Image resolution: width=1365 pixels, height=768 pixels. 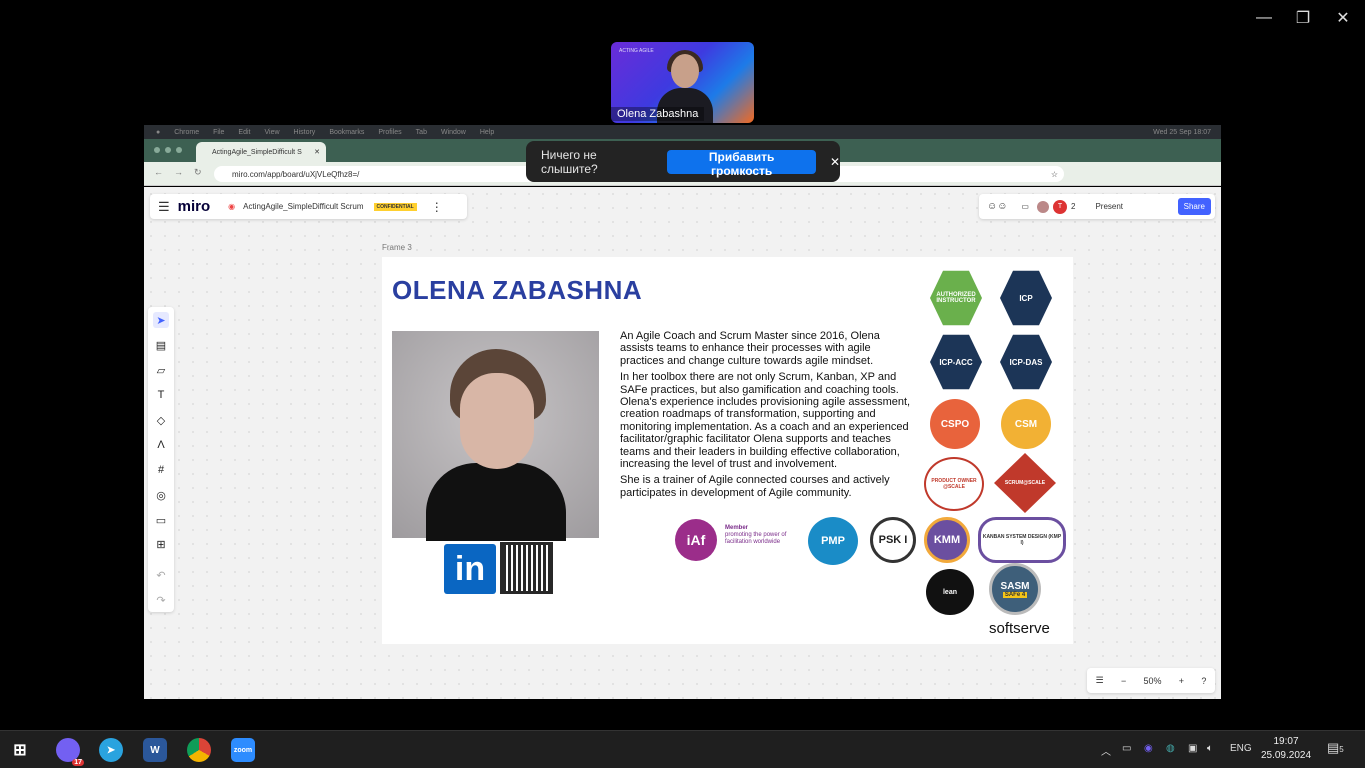 I want to click on chrome-icon, so click(x=199, y=750).